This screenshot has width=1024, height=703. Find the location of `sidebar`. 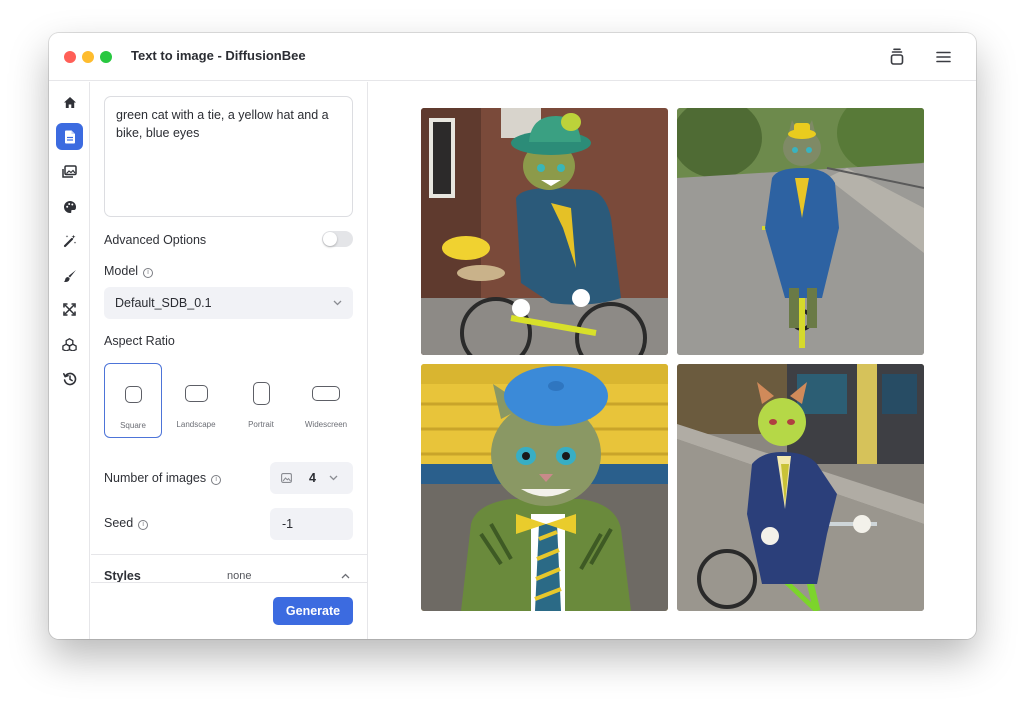

sidebar is located at coordinates (69, 360).